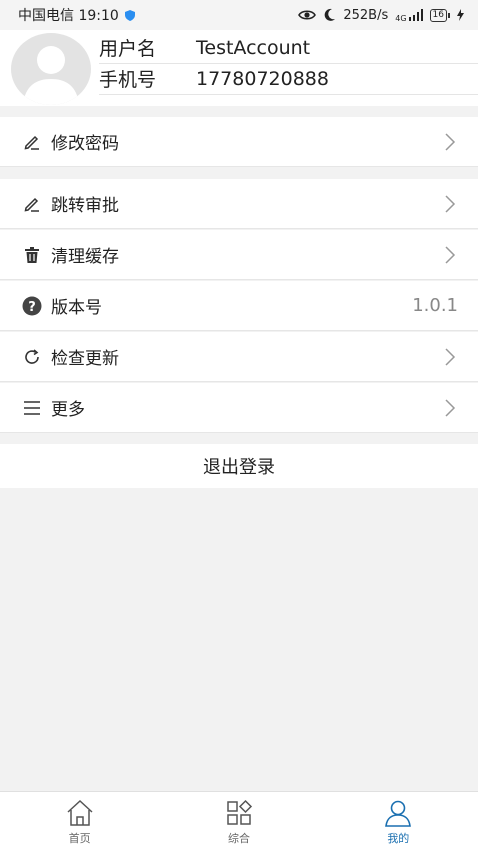 This screenshot has width=478, height=850. Describe the element at coordinates (85, 144) in the screenshot. I see `menu-label: 修改密码` at that location.